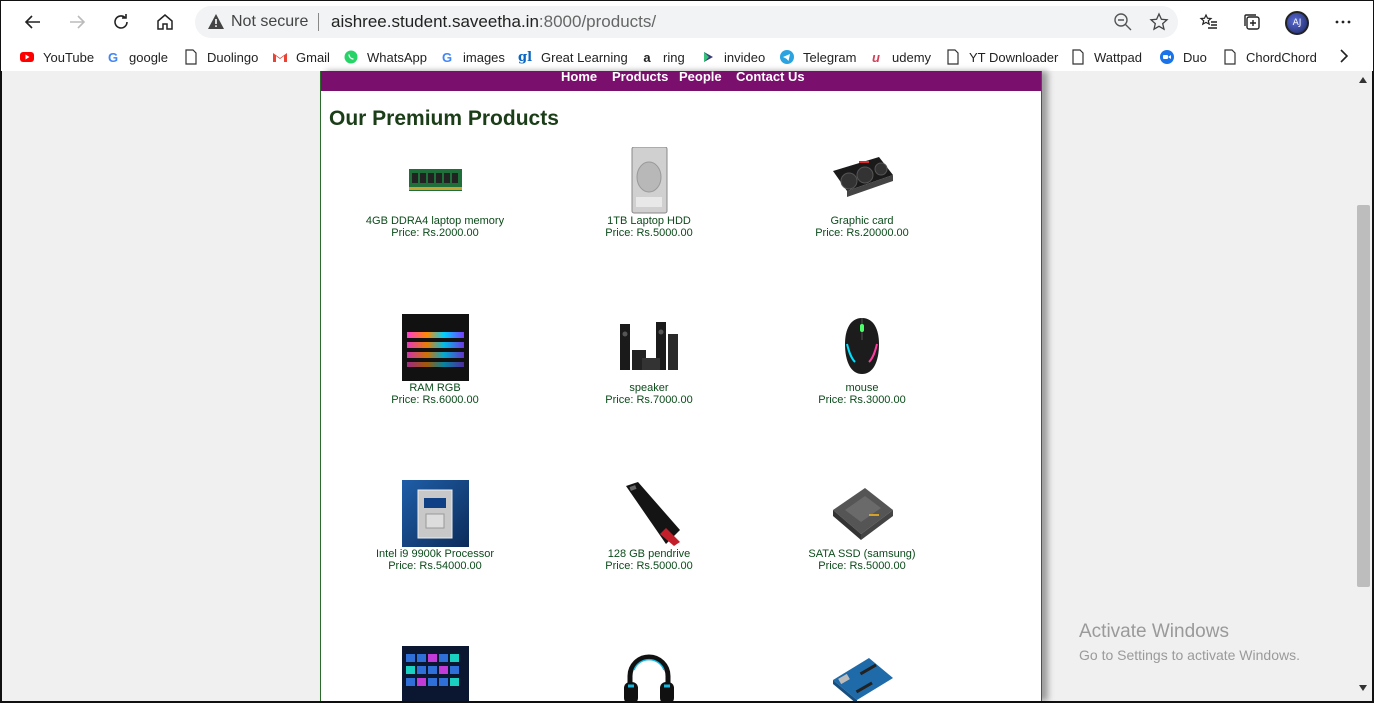 The image size is (1374, 703). Describe the element at coordinates (1209, 22) in the screenshot. I see `favorites-list-icon` at that location.